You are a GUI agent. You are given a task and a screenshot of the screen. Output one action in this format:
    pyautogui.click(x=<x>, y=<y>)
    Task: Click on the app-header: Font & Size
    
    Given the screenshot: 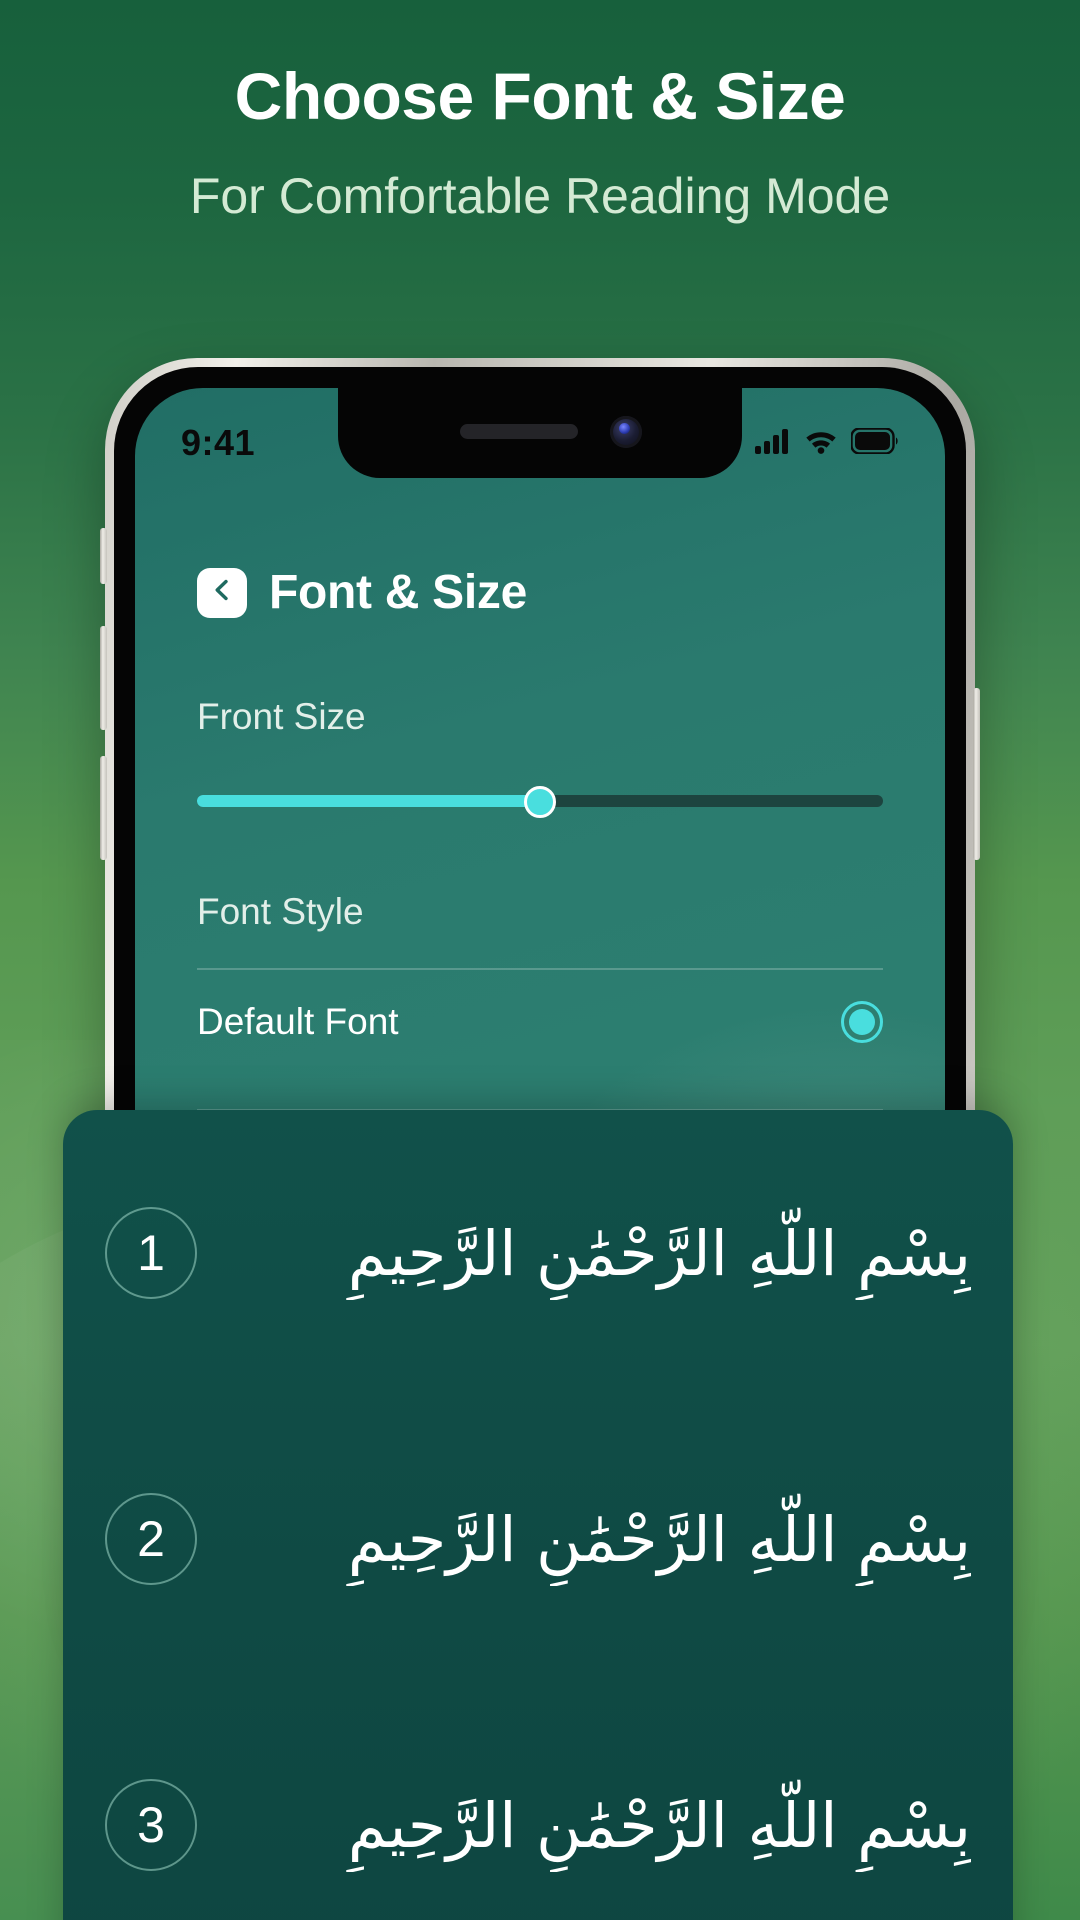 What is the action you would take?
    pyautogui.click(x=540, y=592)
    